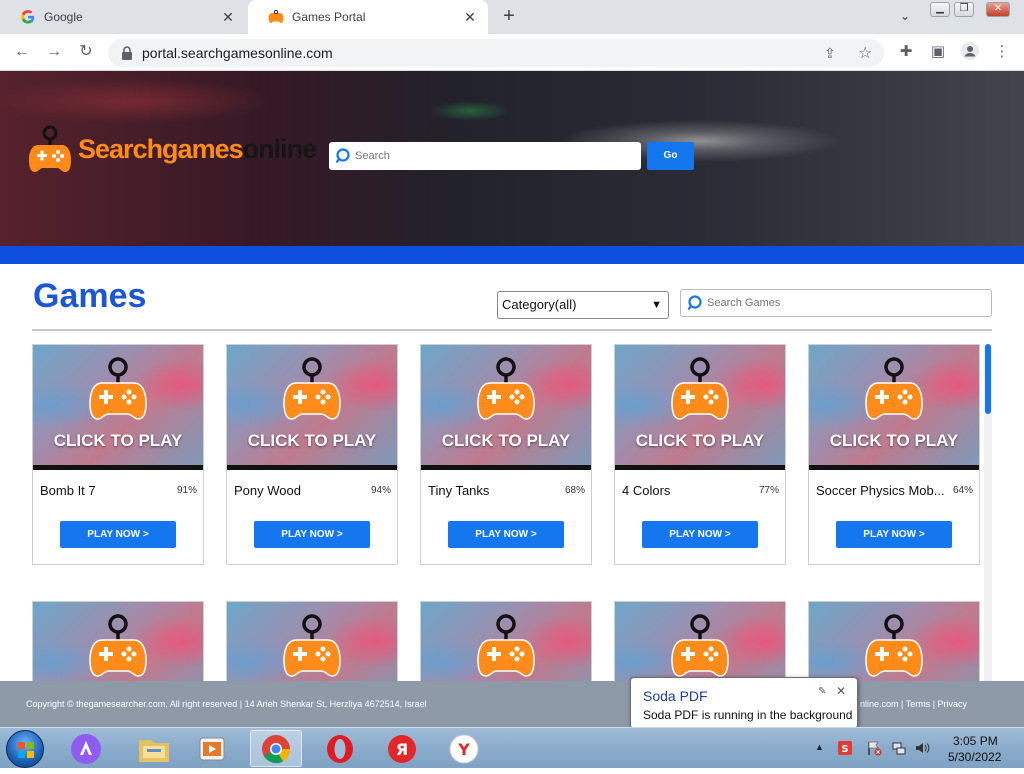  I want to click on game-card: CLICK TO PLAY Tiny Tanks 68% PLAY NOW >, so click(506, 454).